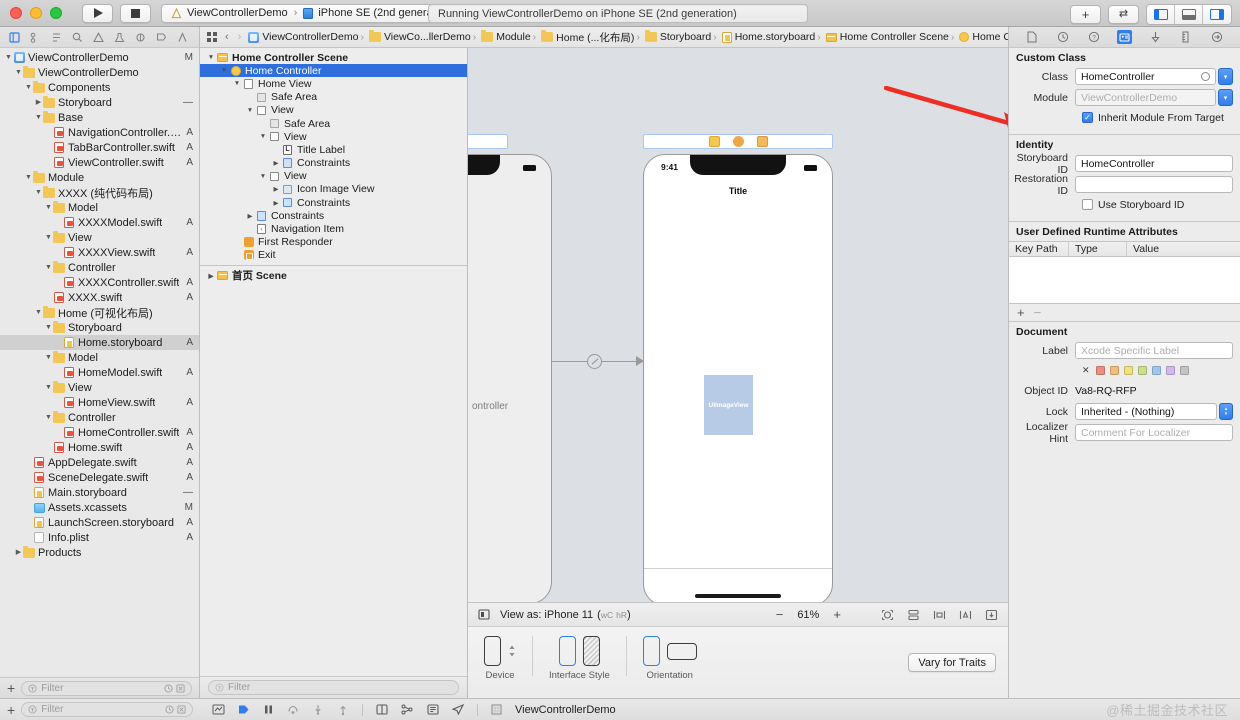 This screenshot has width=1240, height=720. What do you see at coordinates (333, 275) in the screenshot?
I see `outline-row: ▶ 首页 Scene` at bounding box center [333, 275].